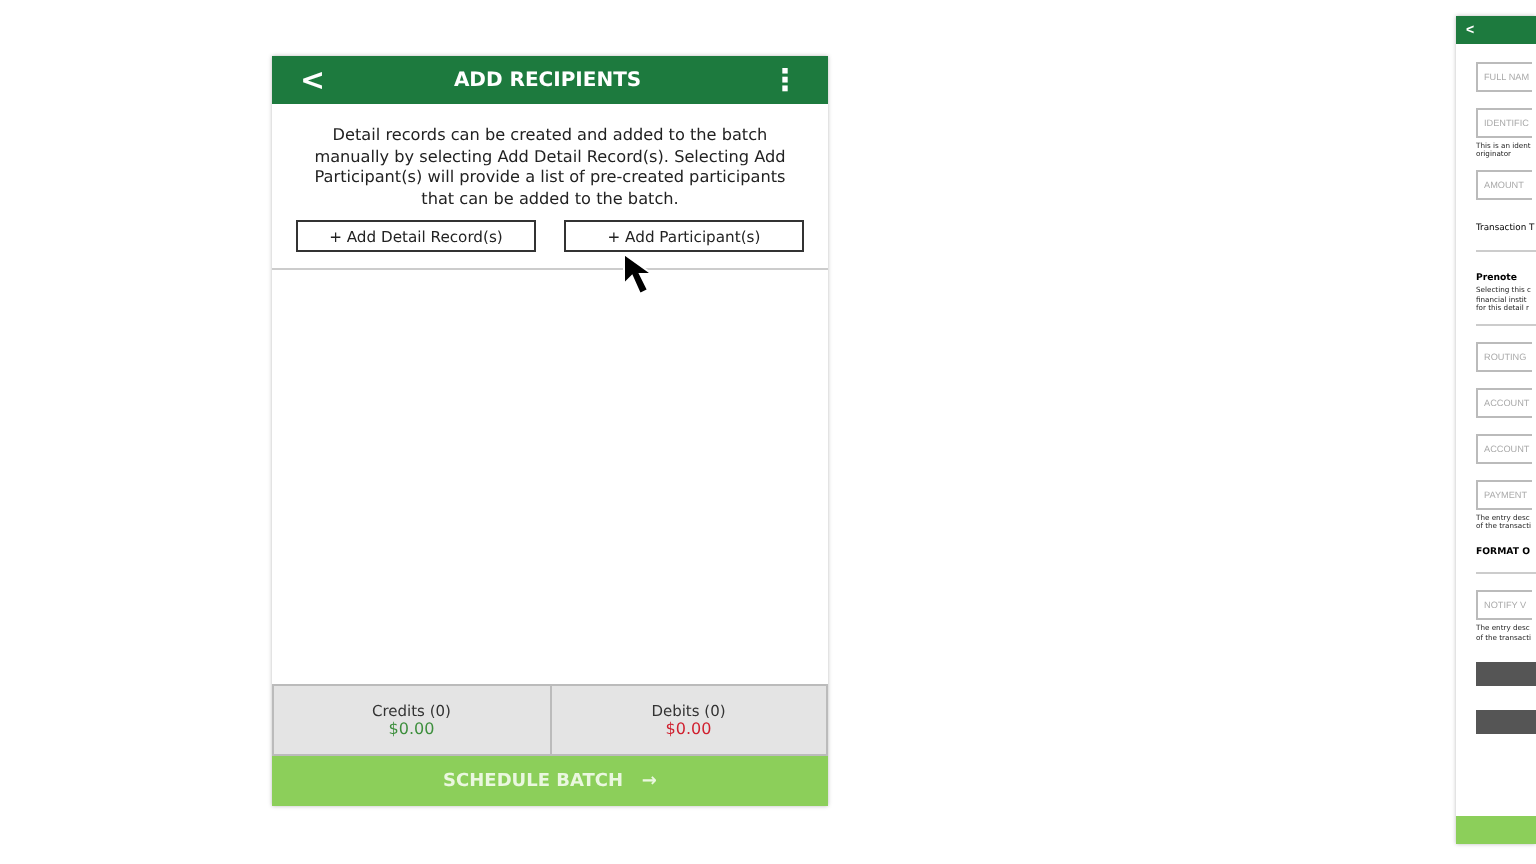 The width and height of the screenshot is (1536, 864). Describe the element at coordinates (784, 80) in the screenshot. I see `menu-button: ⋮` at that location.